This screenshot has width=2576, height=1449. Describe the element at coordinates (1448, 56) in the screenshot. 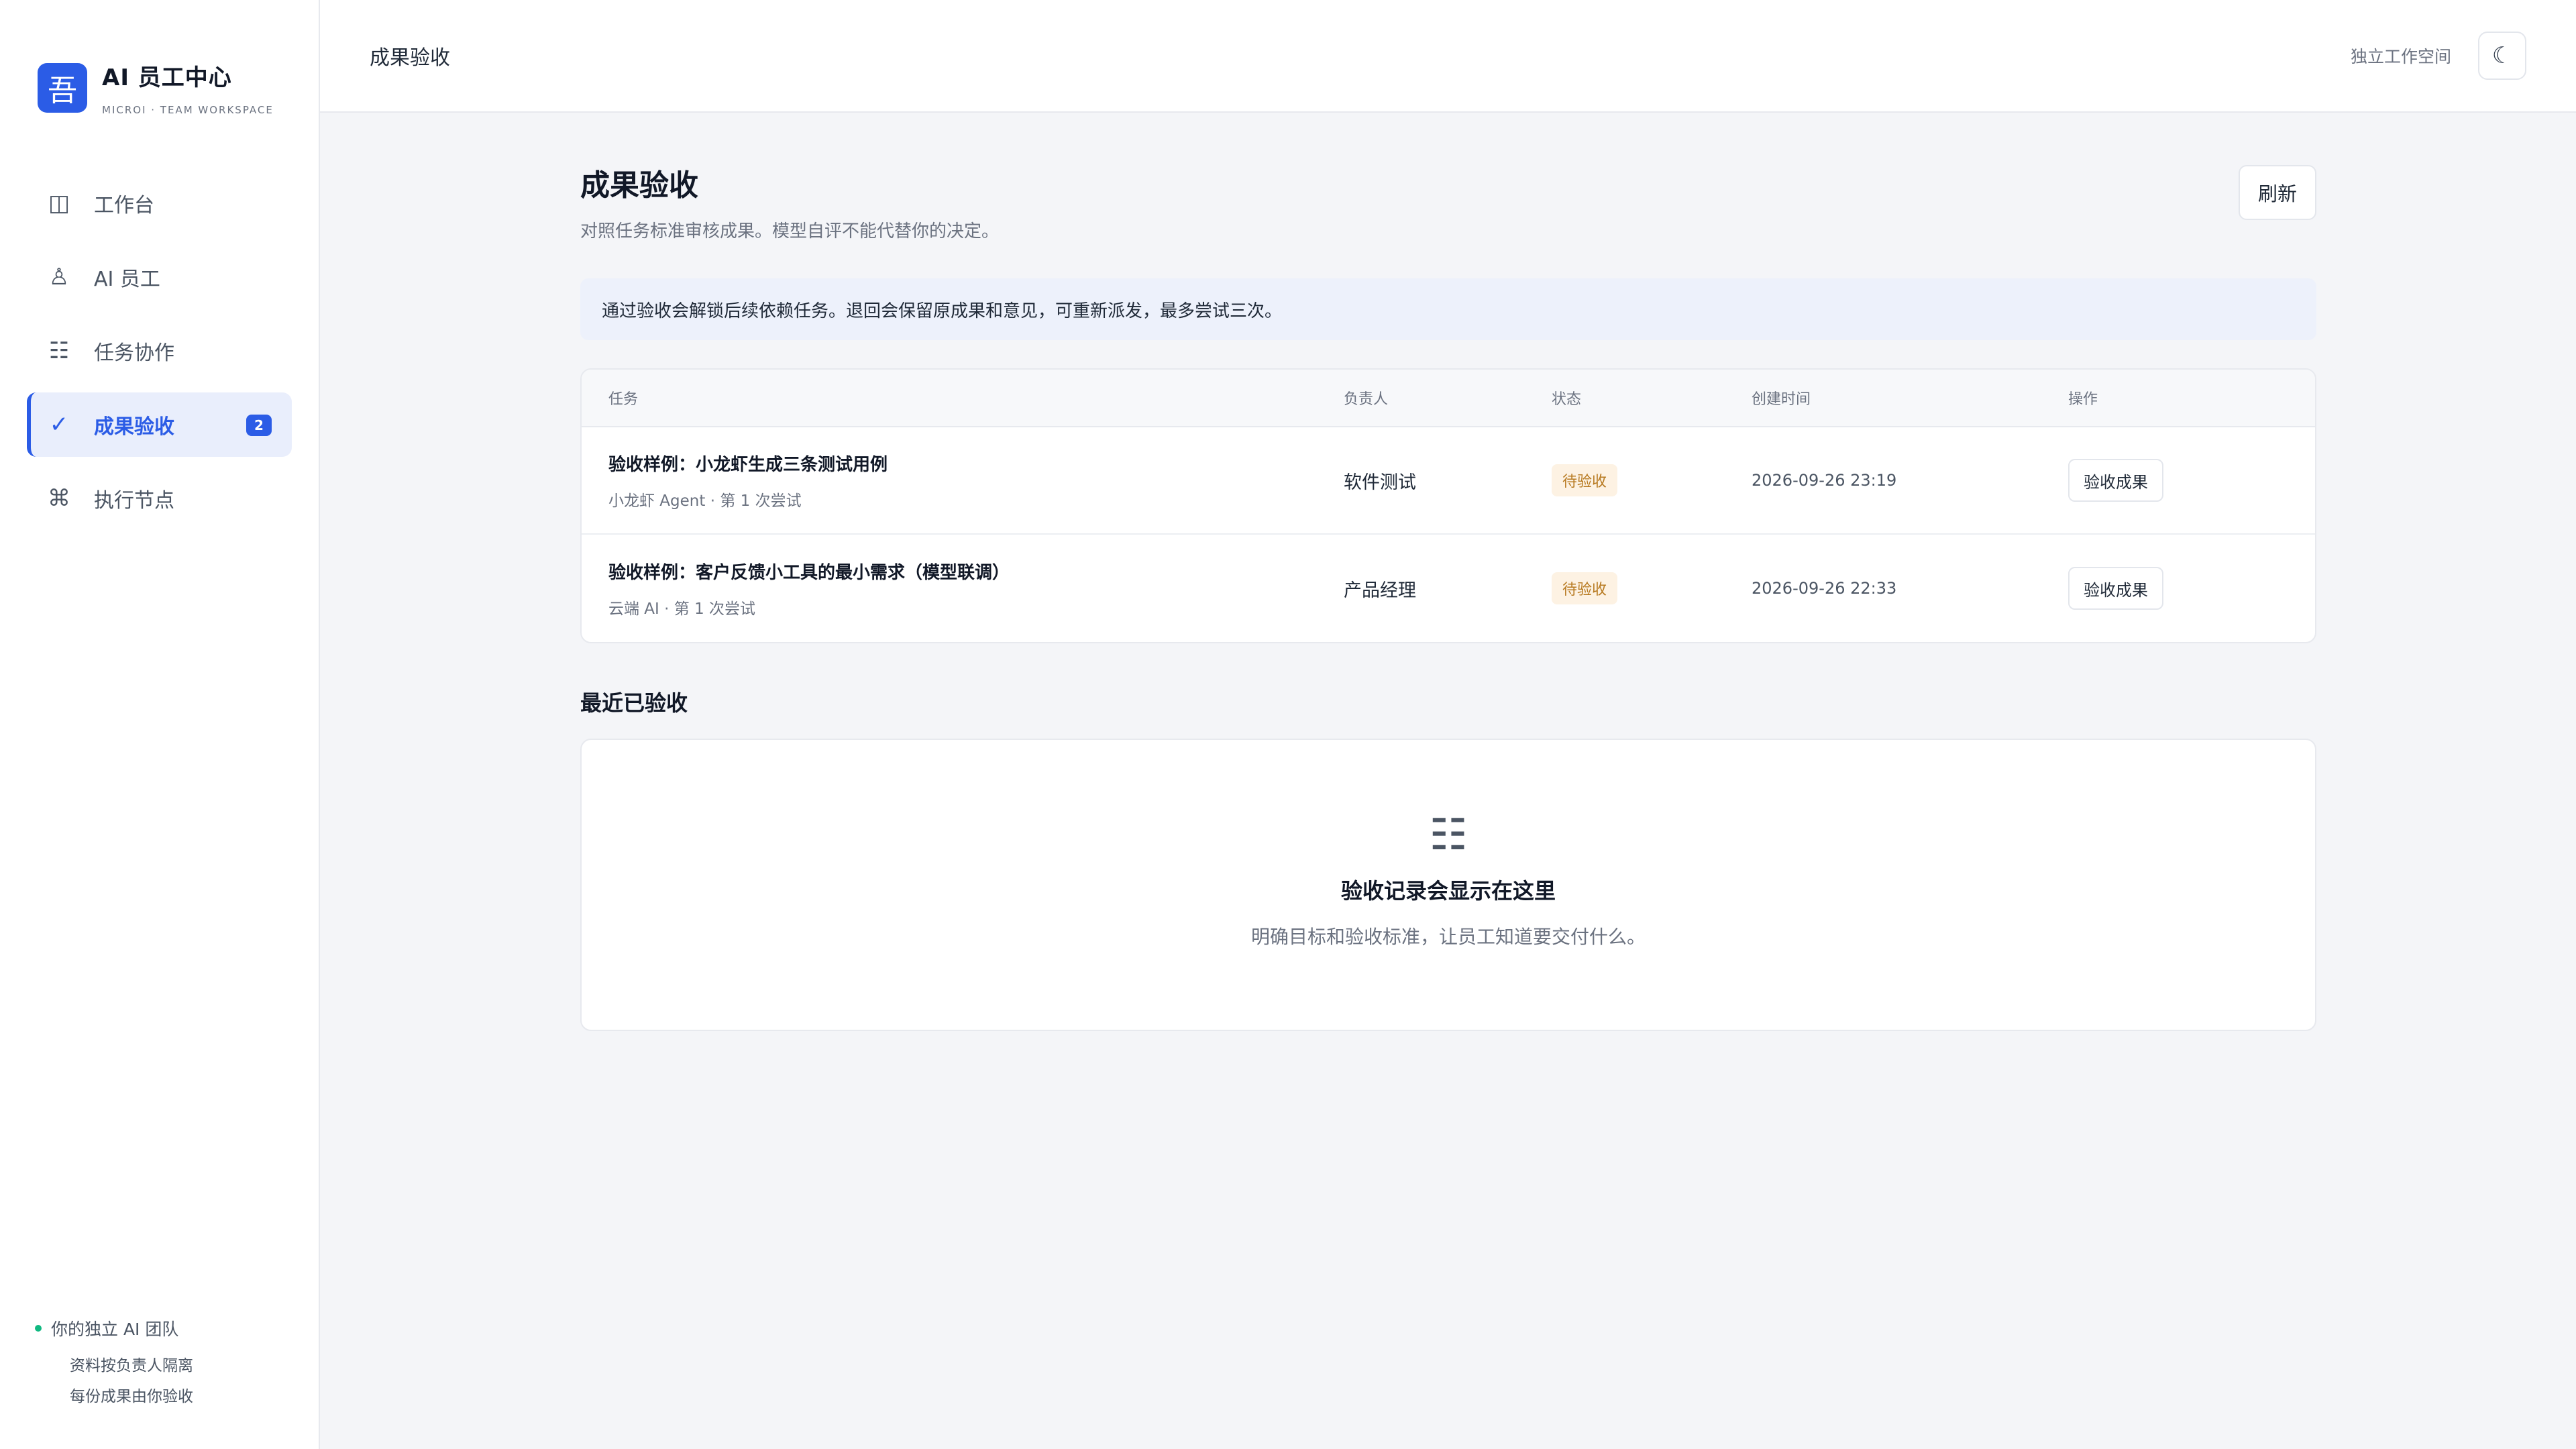

I see `topbar: 成果验收 独立工作空间 ☾` at that location.